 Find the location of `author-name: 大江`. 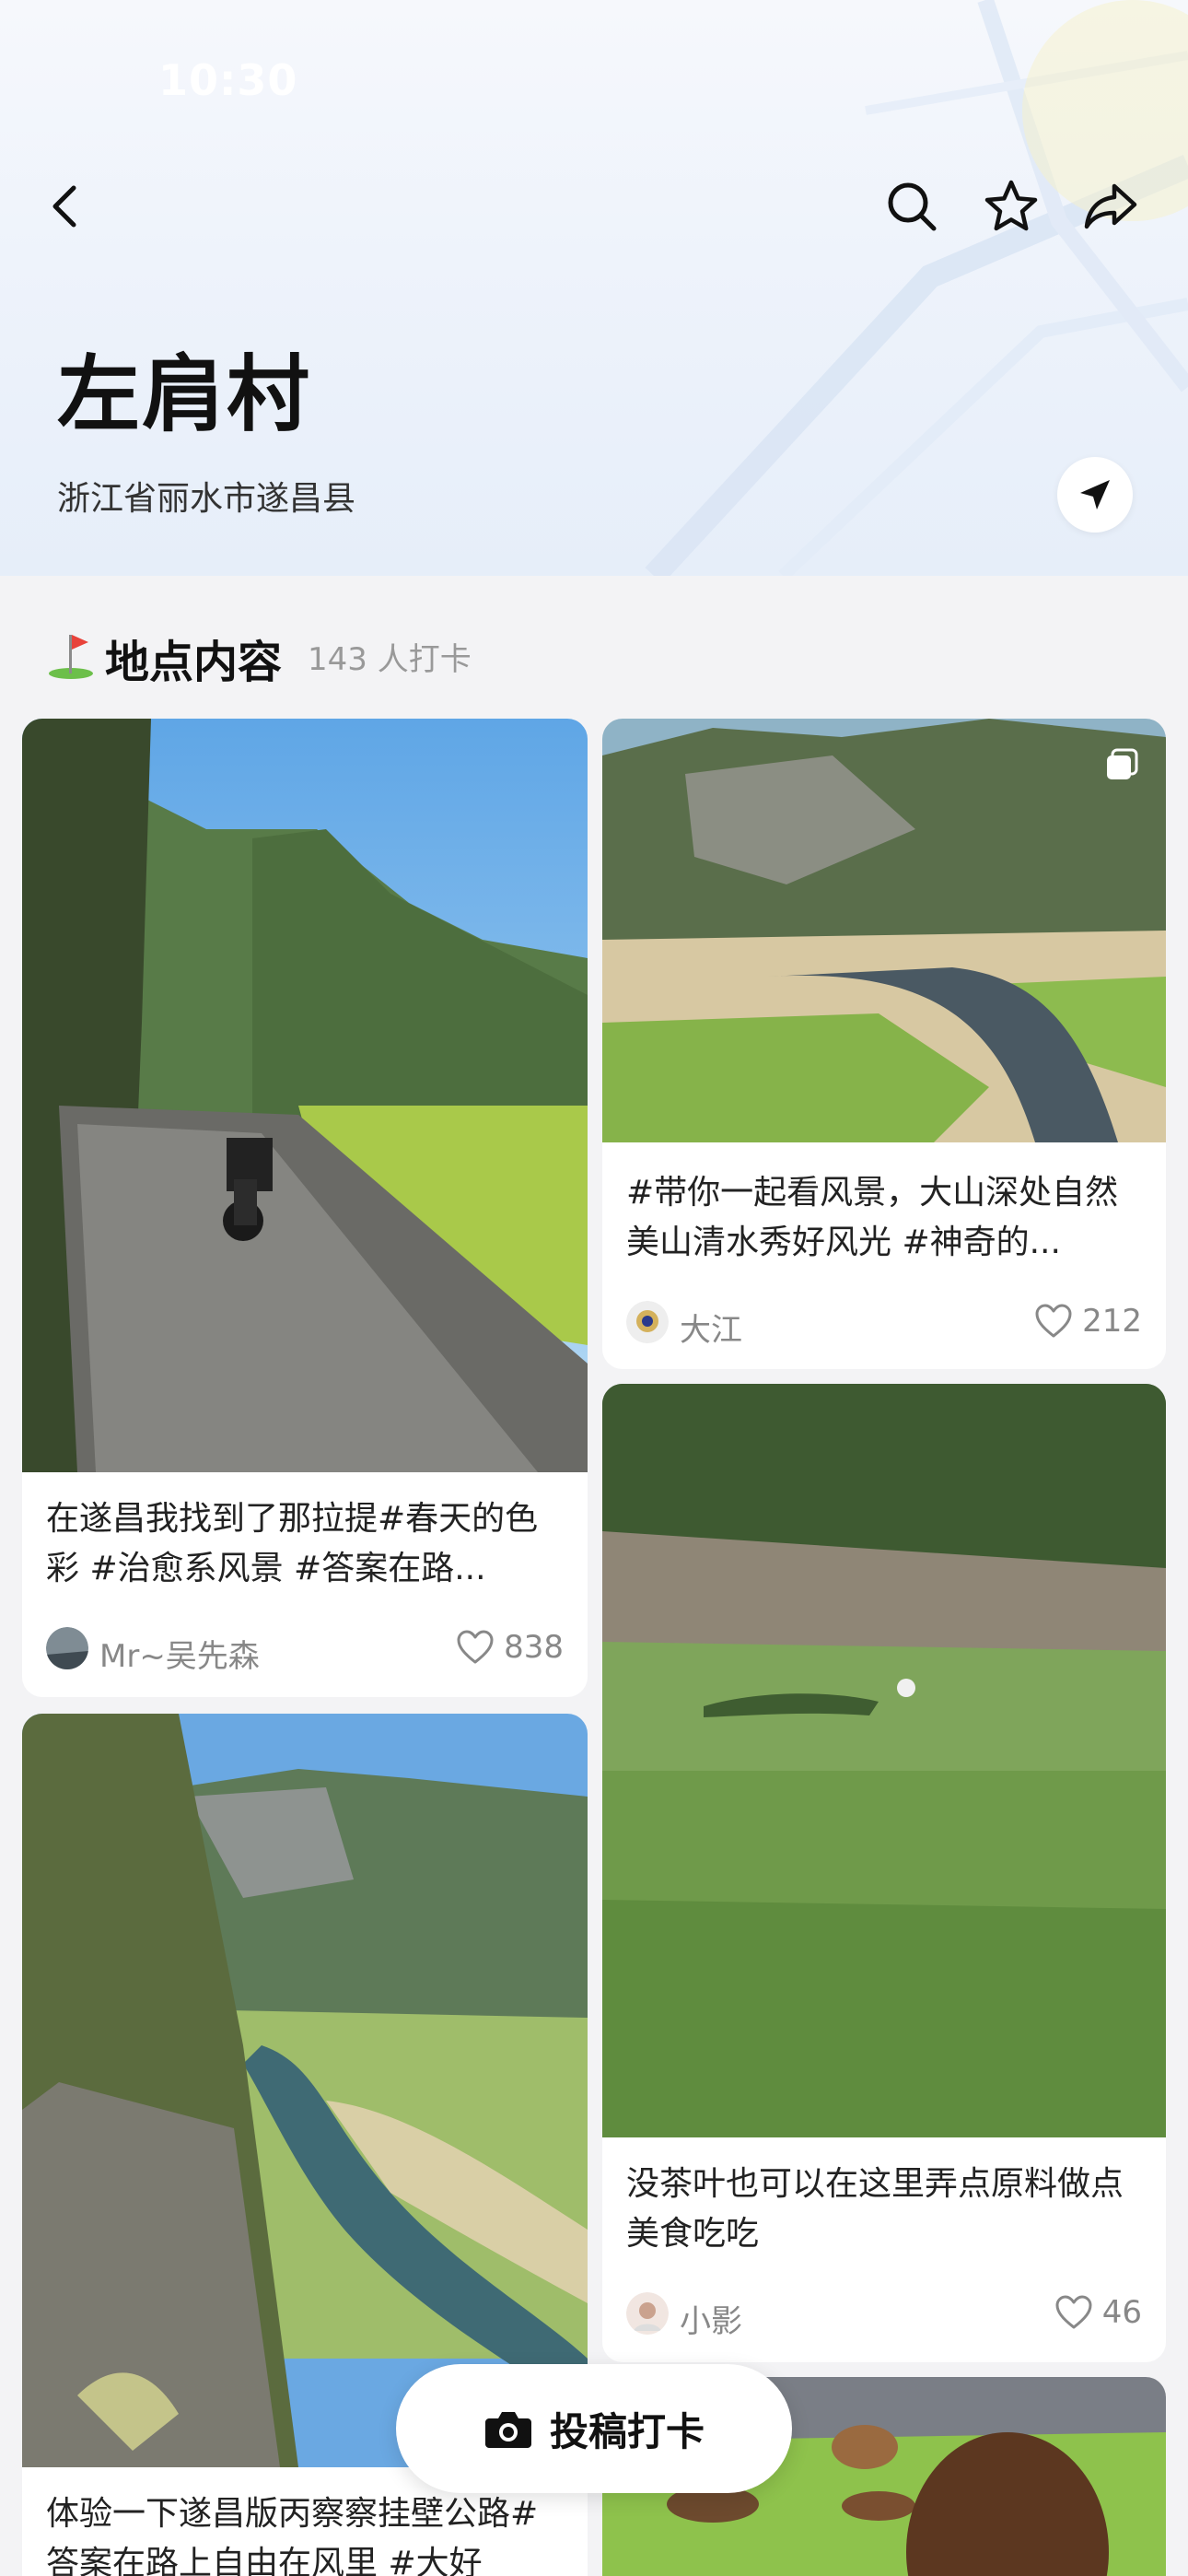

author-name: 大江 is located at coordinates (711, 1330).